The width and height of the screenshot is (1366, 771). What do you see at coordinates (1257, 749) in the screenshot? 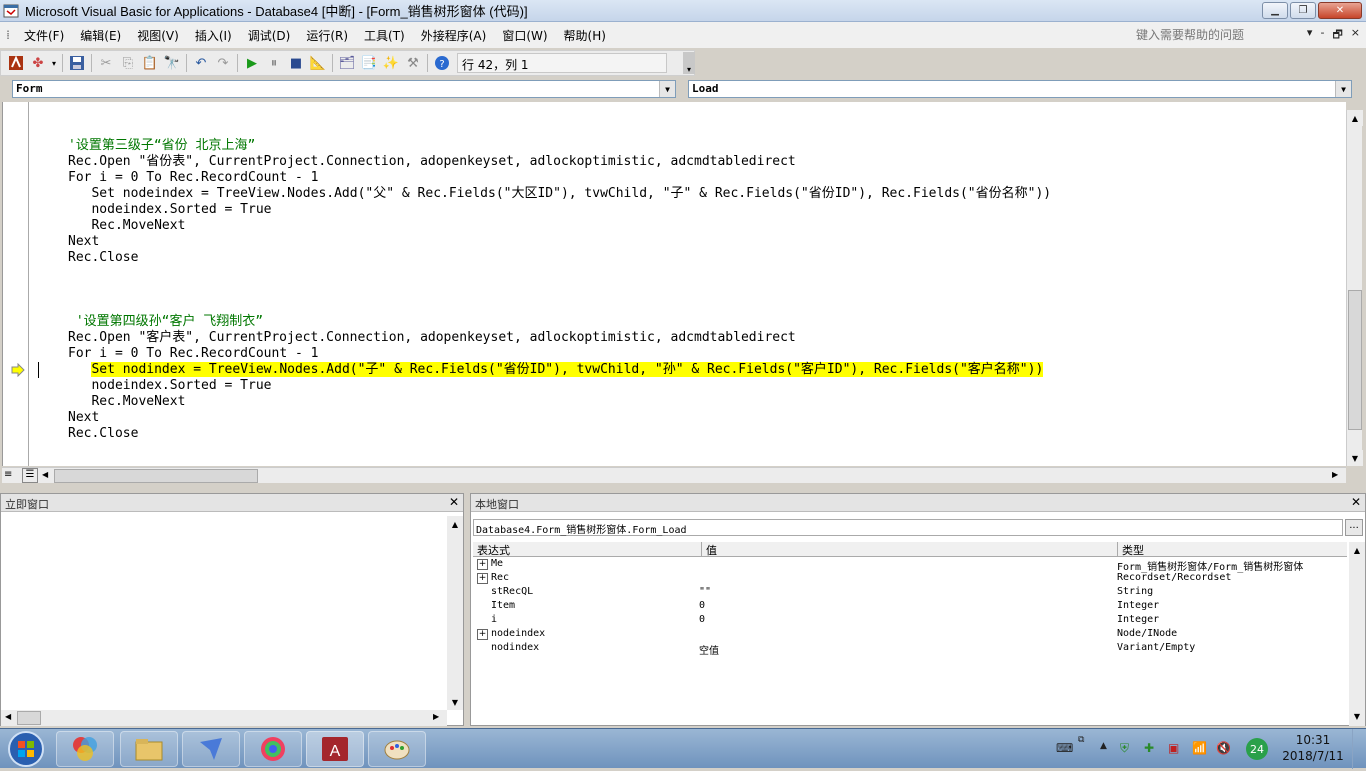
I see `notification-badge: 24` at bounding box center [1257, 749].